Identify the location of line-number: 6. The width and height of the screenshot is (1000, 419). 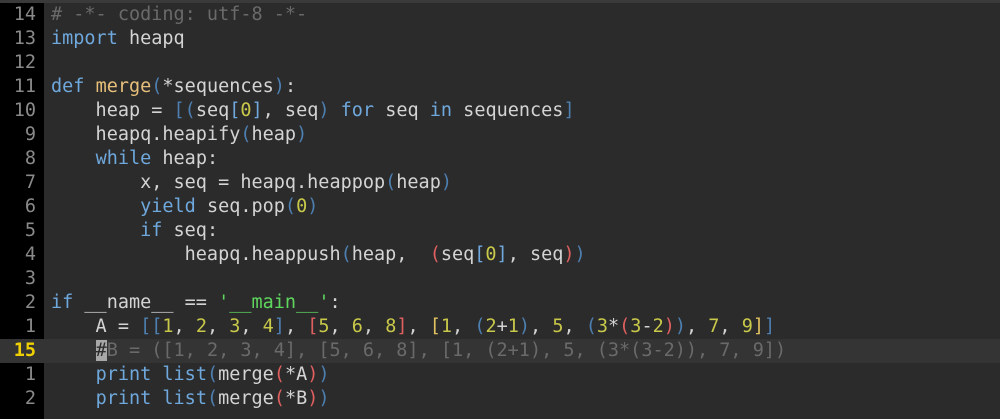
(30, 206).